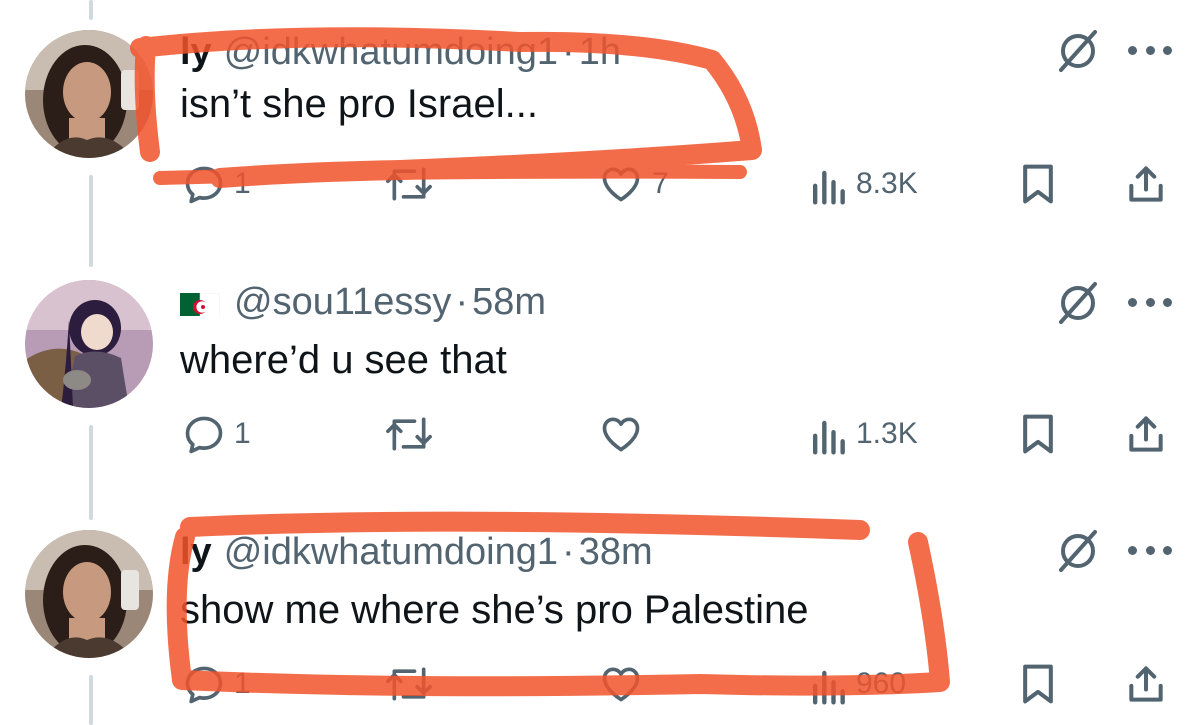  I want to click on tweet-header: @sou11essy · 58m, so click(363, 302).